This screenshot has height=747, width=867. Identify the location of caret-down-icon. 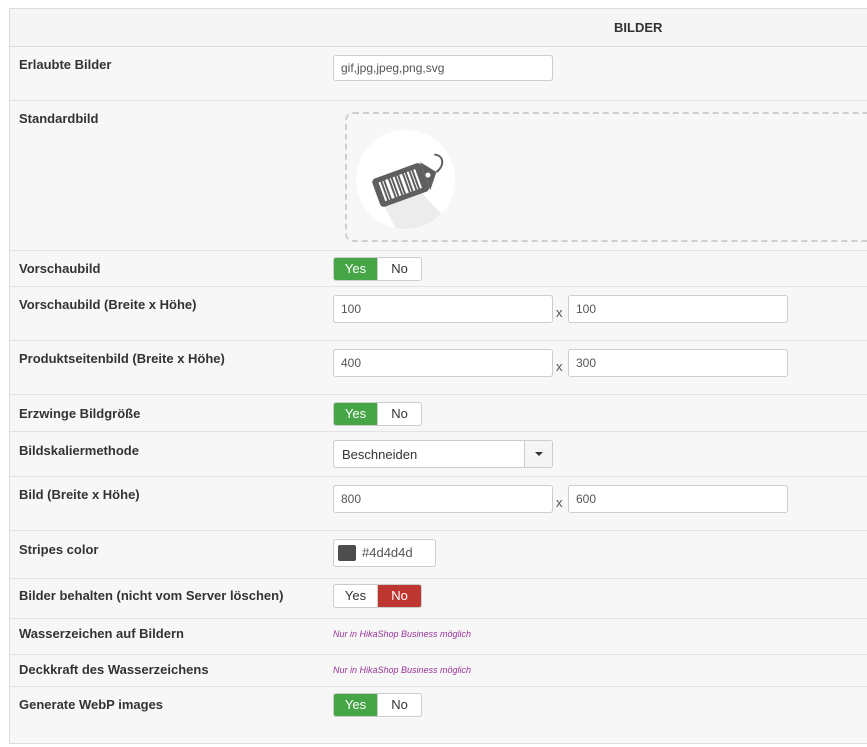
(538, 454).